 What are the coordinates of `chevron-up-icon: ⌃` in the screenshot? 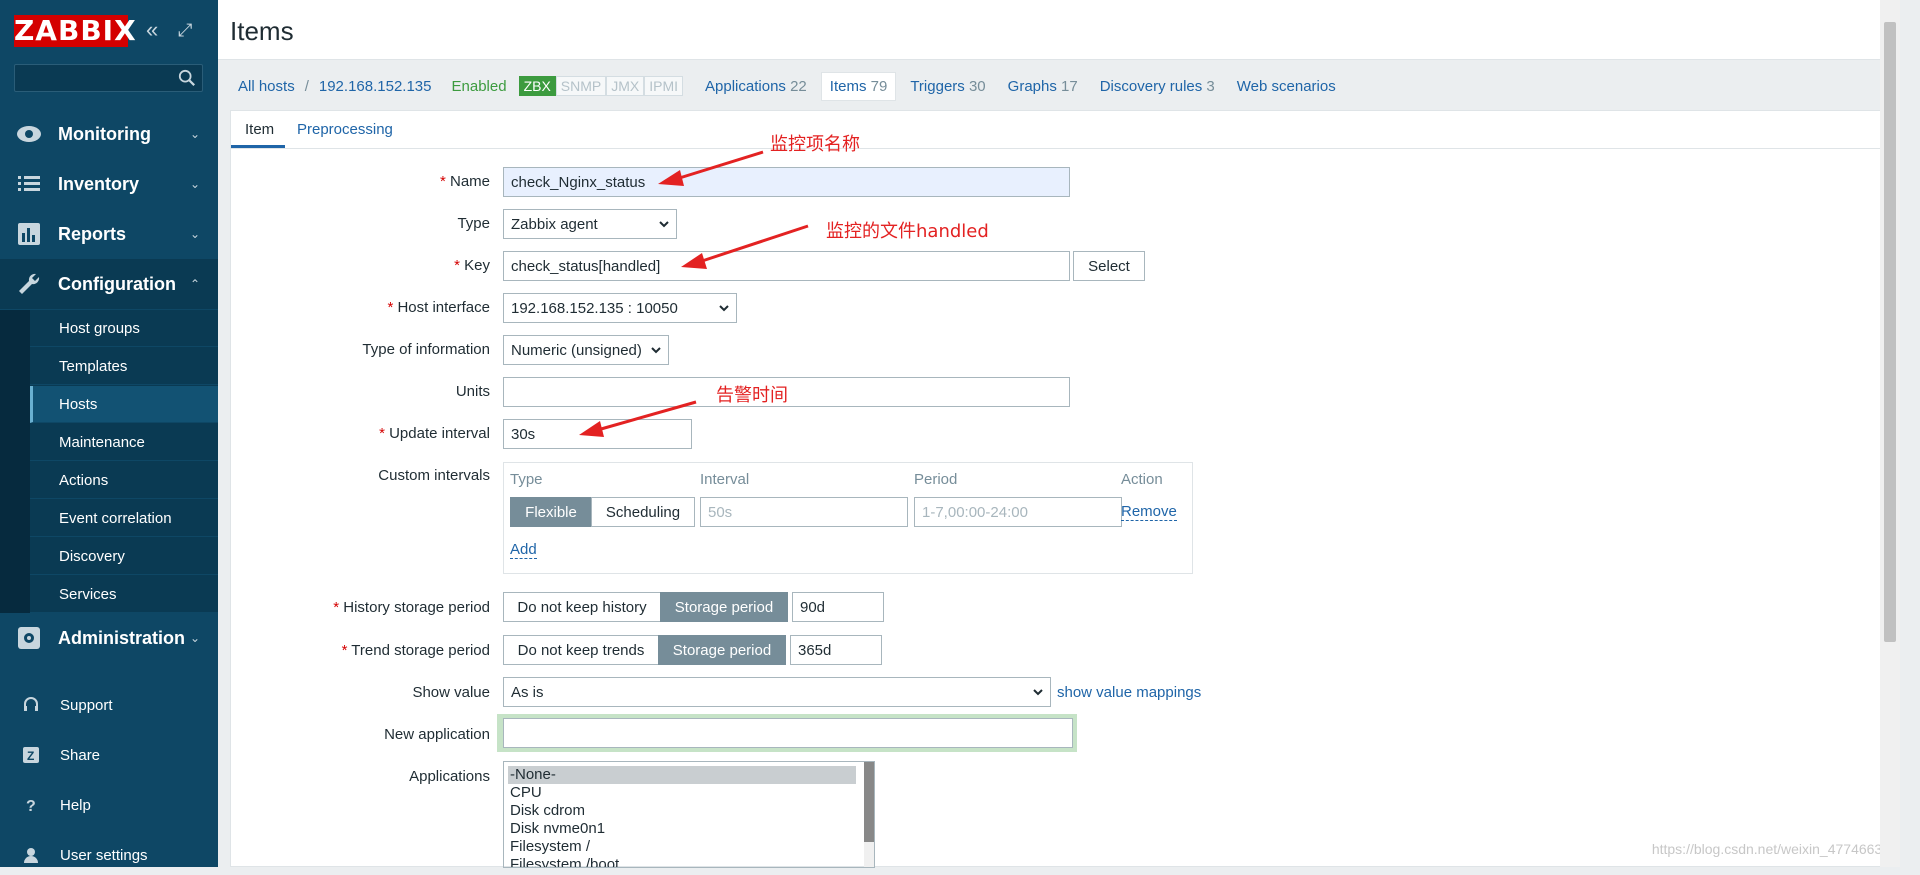 It's located at (194, 284).